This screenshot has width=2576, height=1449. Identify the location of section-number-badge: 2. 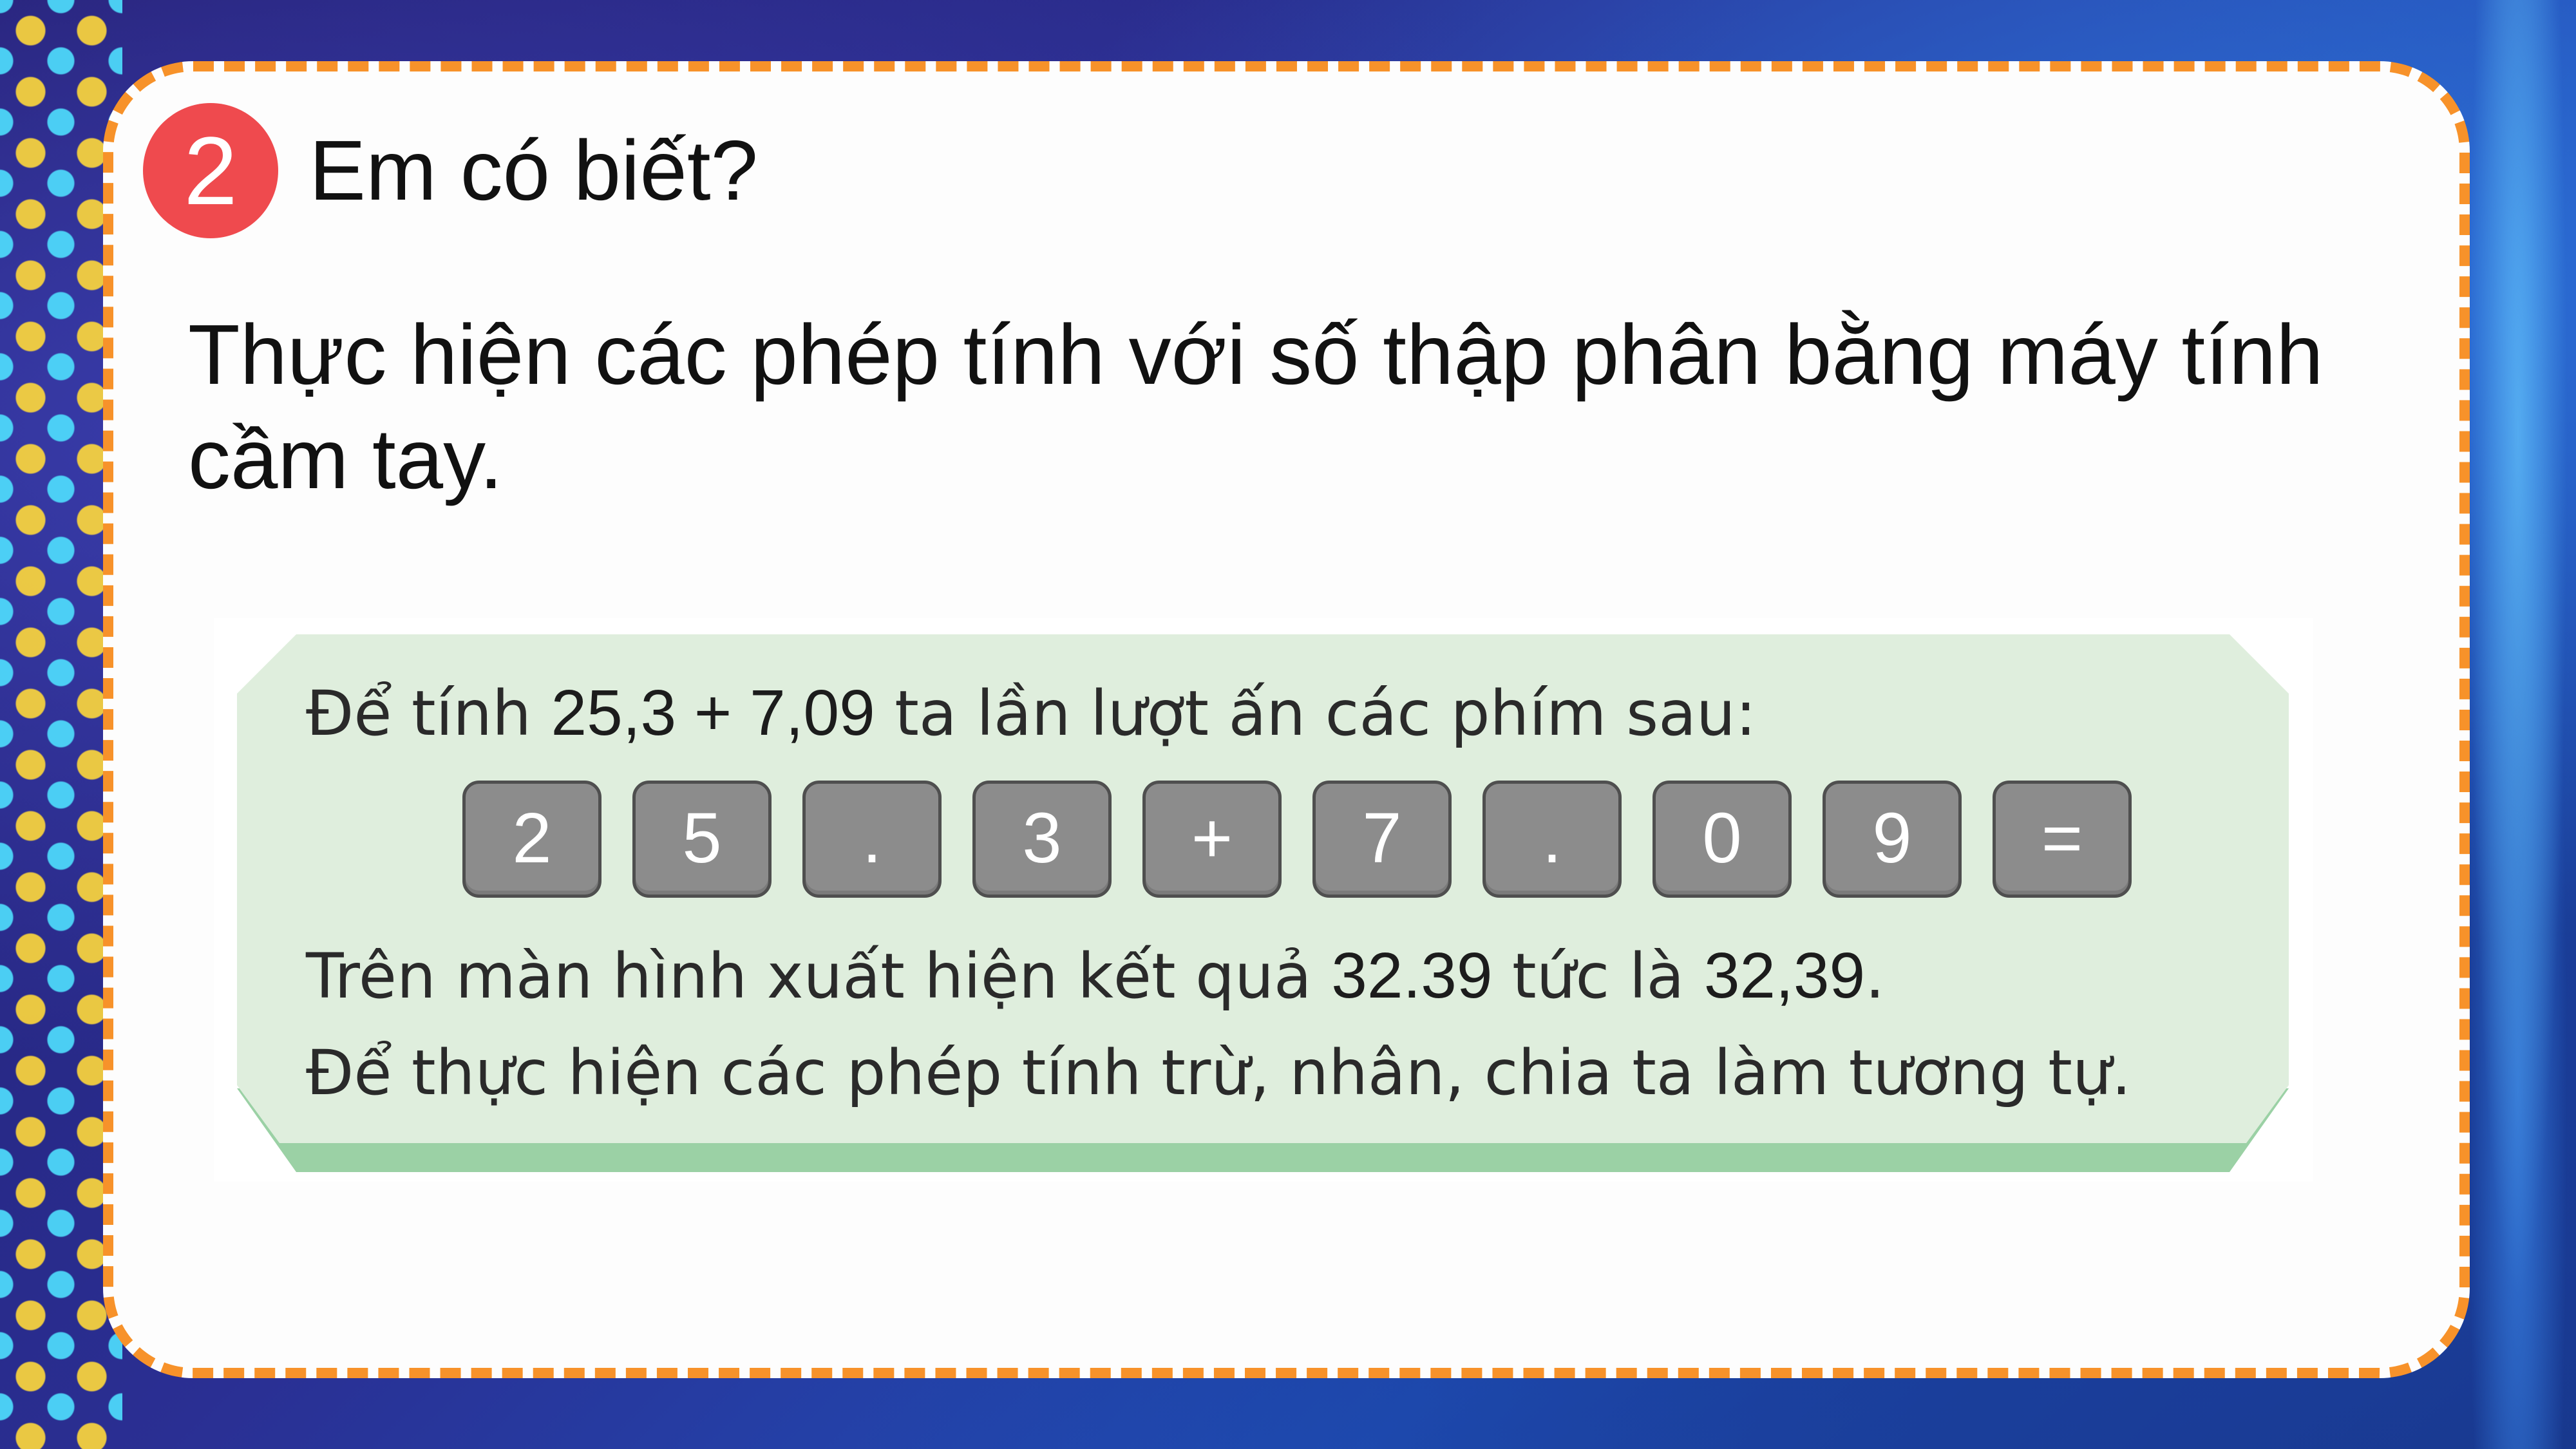
(210, 170).